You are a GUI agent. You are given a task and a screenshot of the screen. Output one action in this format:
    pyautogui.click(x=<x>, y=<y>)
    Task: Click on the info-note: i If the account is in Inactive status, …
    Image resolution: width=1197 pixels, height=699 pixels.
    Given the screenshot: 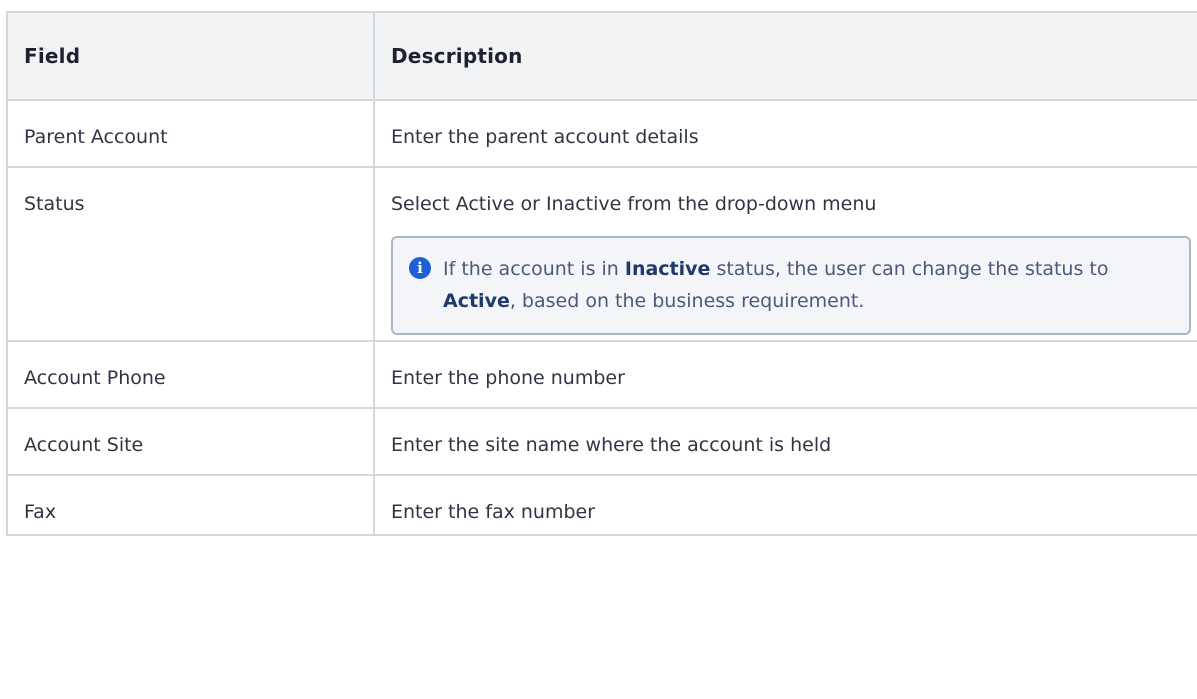 What is the action you would take?
    pyautogui.click(x=791, y=285)
    